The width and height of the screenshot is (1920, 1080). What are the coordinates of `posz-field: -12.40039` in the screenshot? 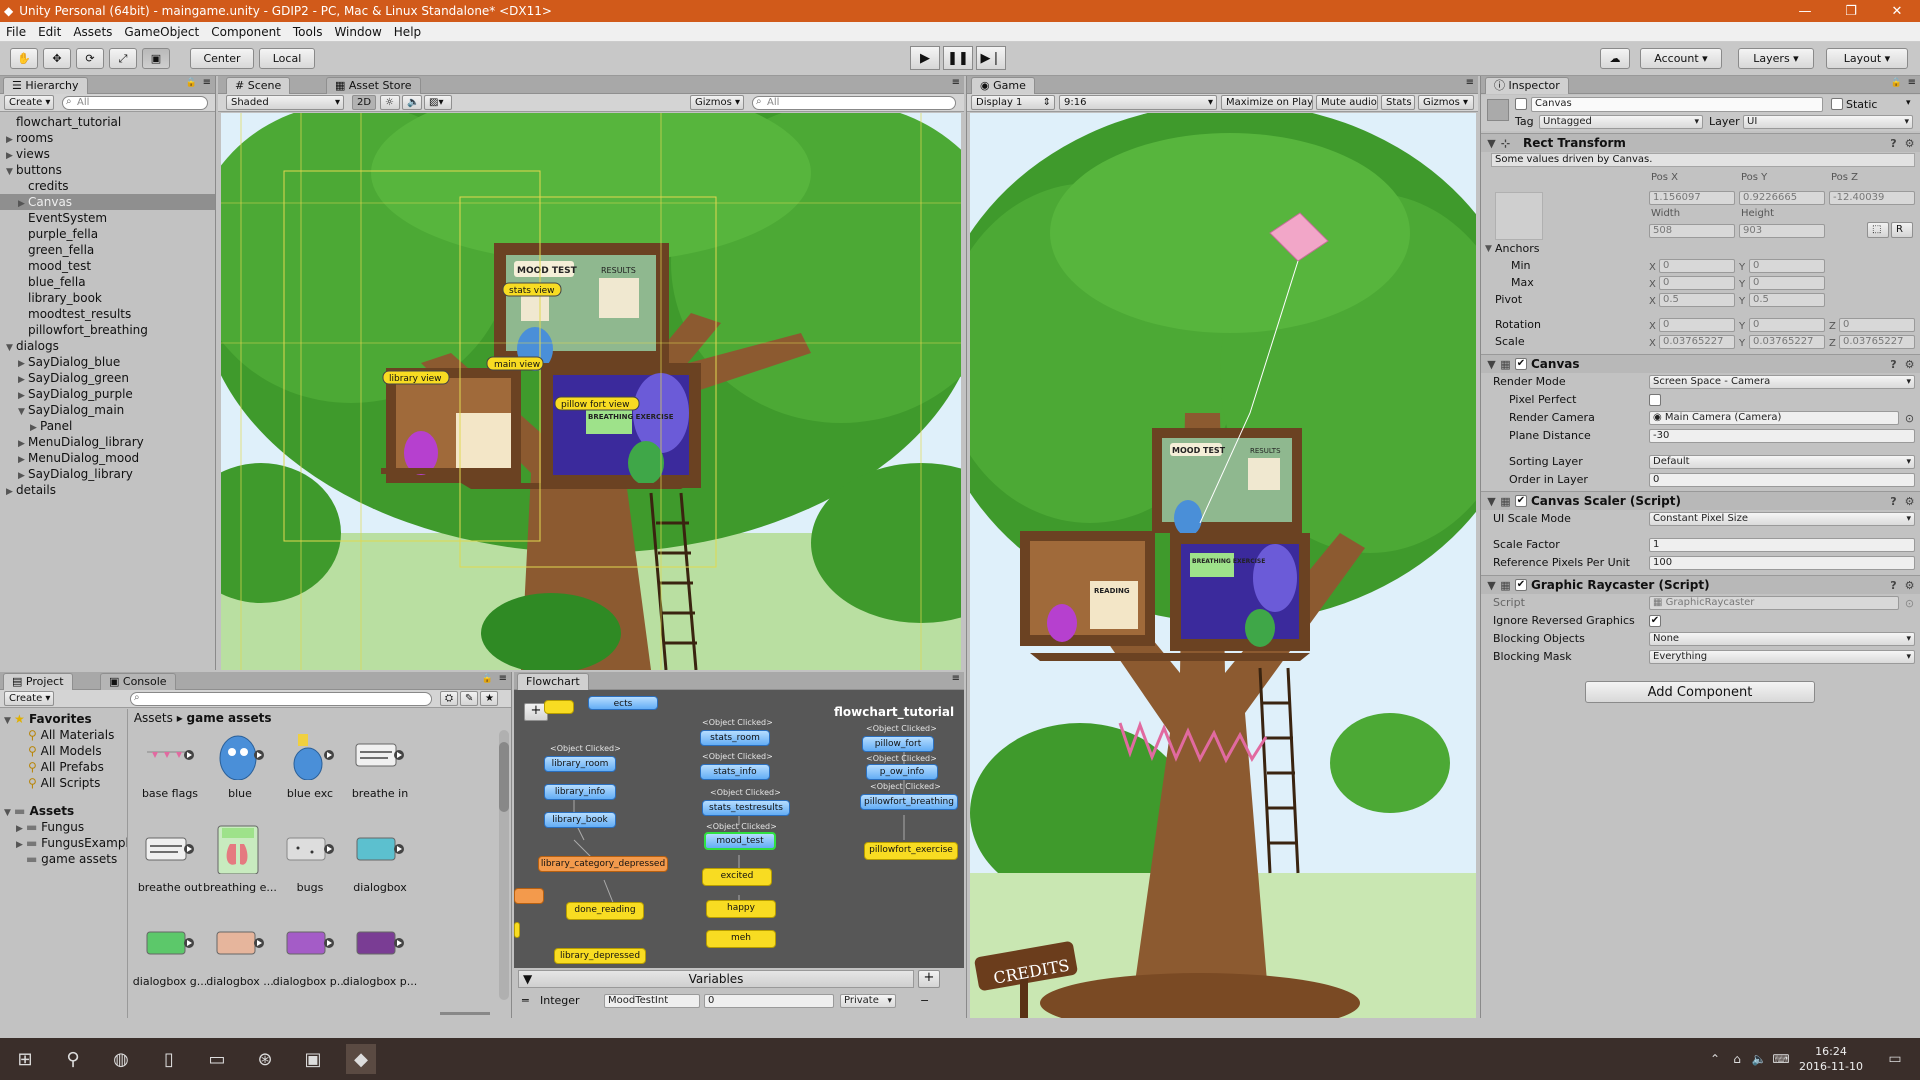 It's located at (1872, 198).